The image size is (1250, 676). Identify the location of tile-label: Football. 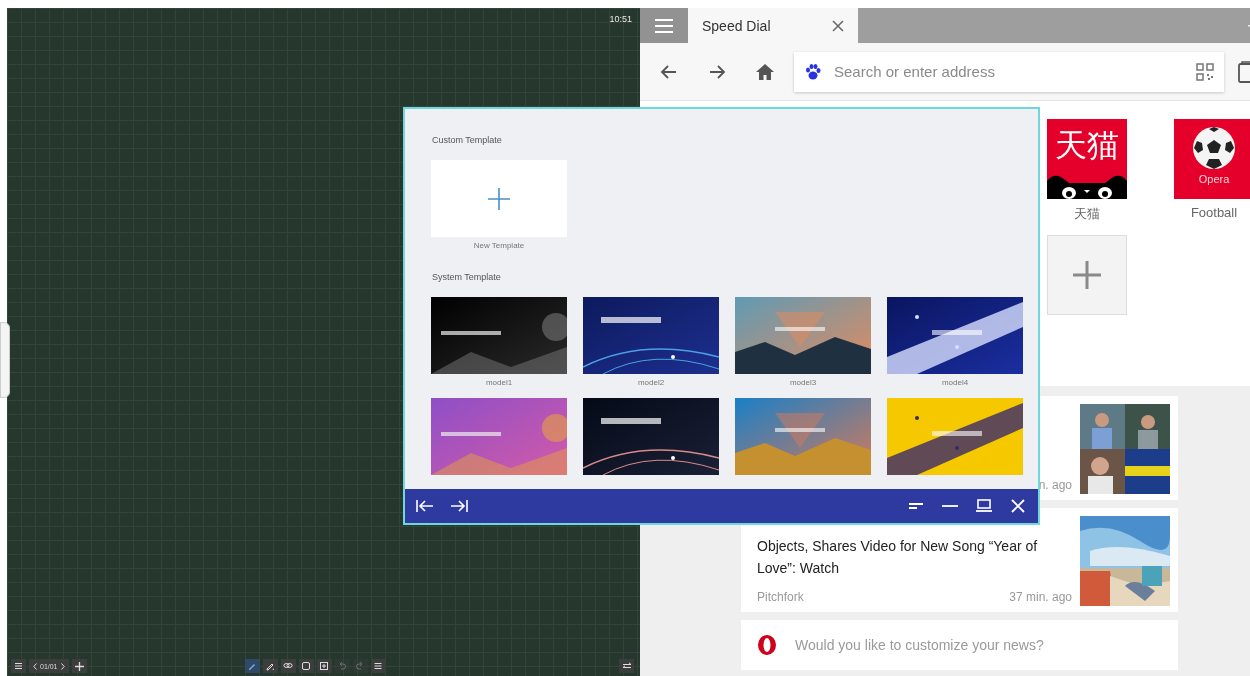
(1214, 212).